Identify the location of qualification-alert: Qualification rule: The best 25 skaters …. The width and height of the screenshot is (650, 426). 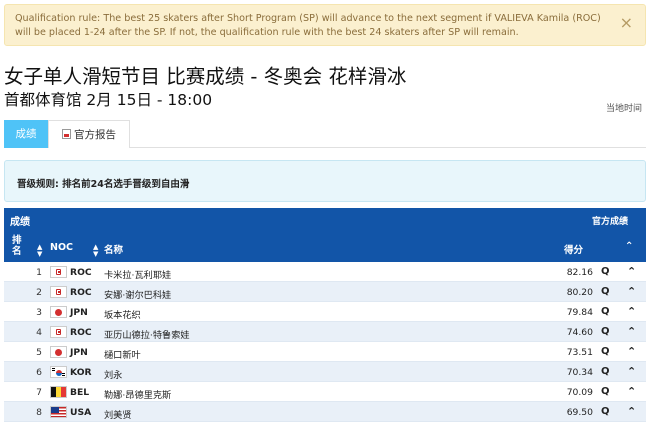
(325, 25).